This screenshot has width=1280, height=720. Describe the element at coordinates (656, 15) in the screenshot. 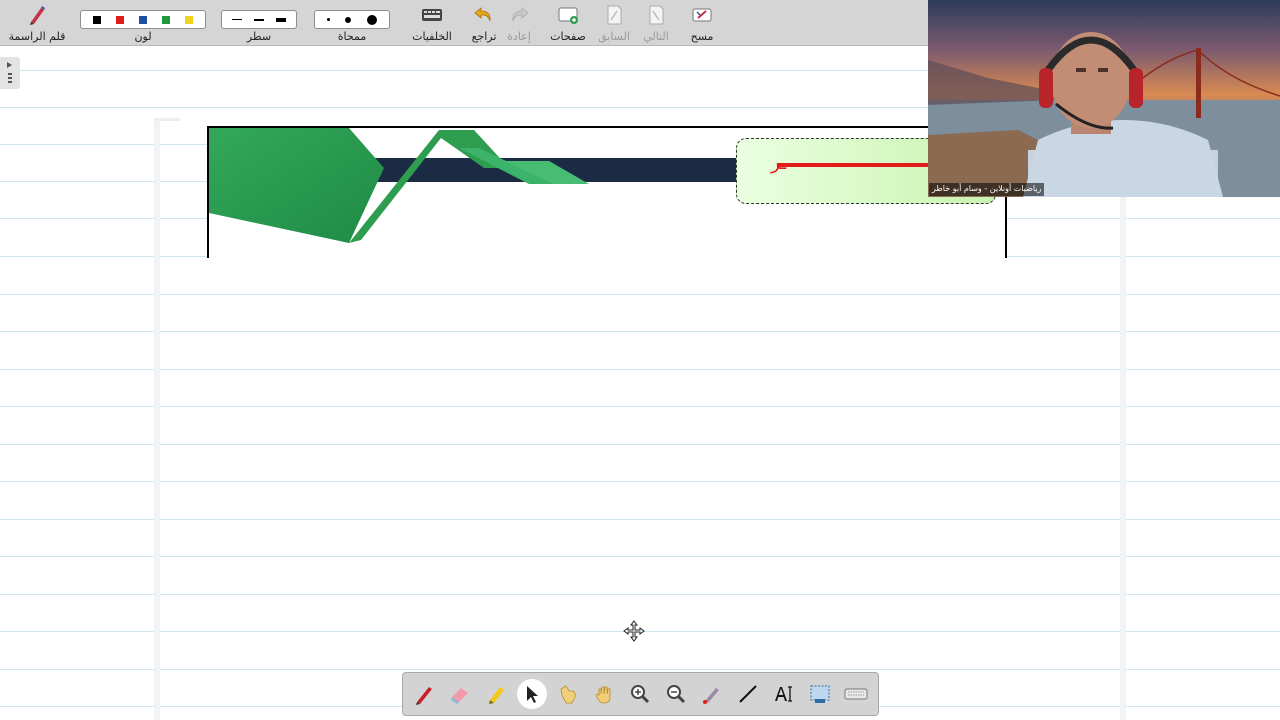

I see `next-page-icon` at that location.